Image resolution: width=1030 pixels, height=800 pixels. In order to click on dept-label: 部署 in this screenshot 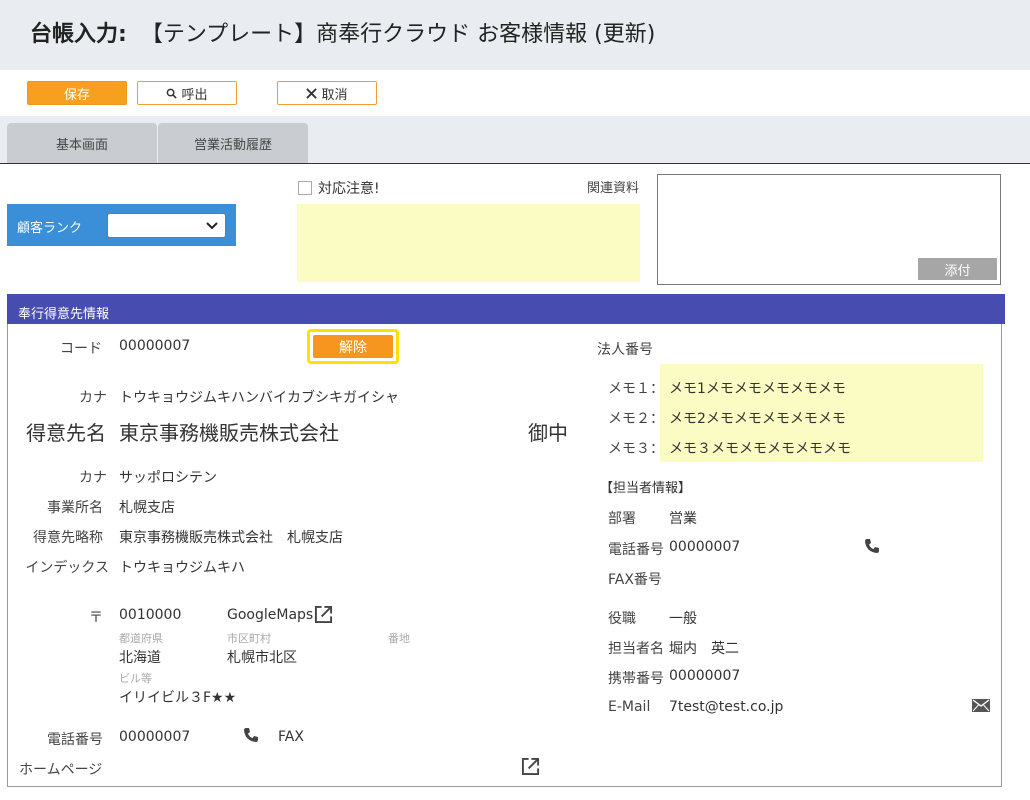, I will do `click(622, 519)`.